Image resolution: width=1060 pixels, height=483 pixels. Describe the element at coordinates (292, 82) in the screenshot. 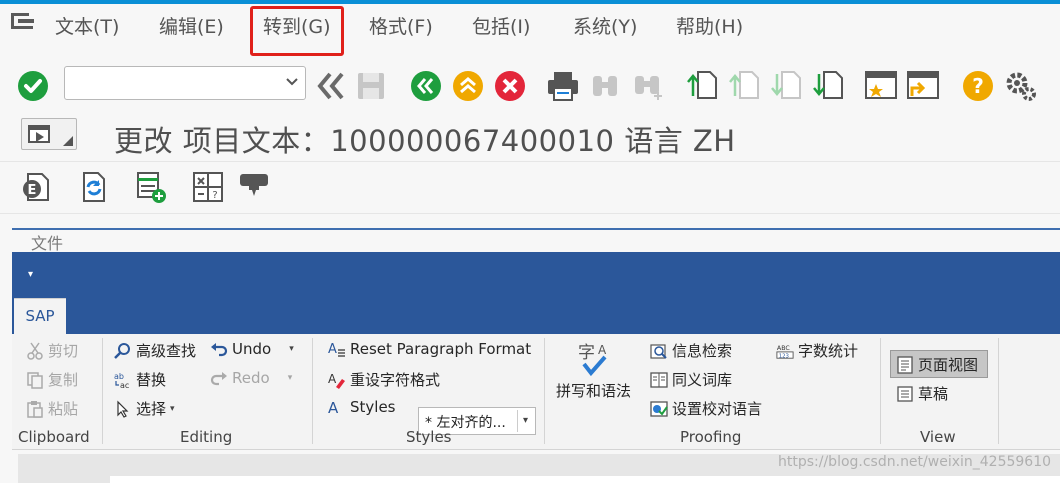

I see `chevron-down-icon` at that location.